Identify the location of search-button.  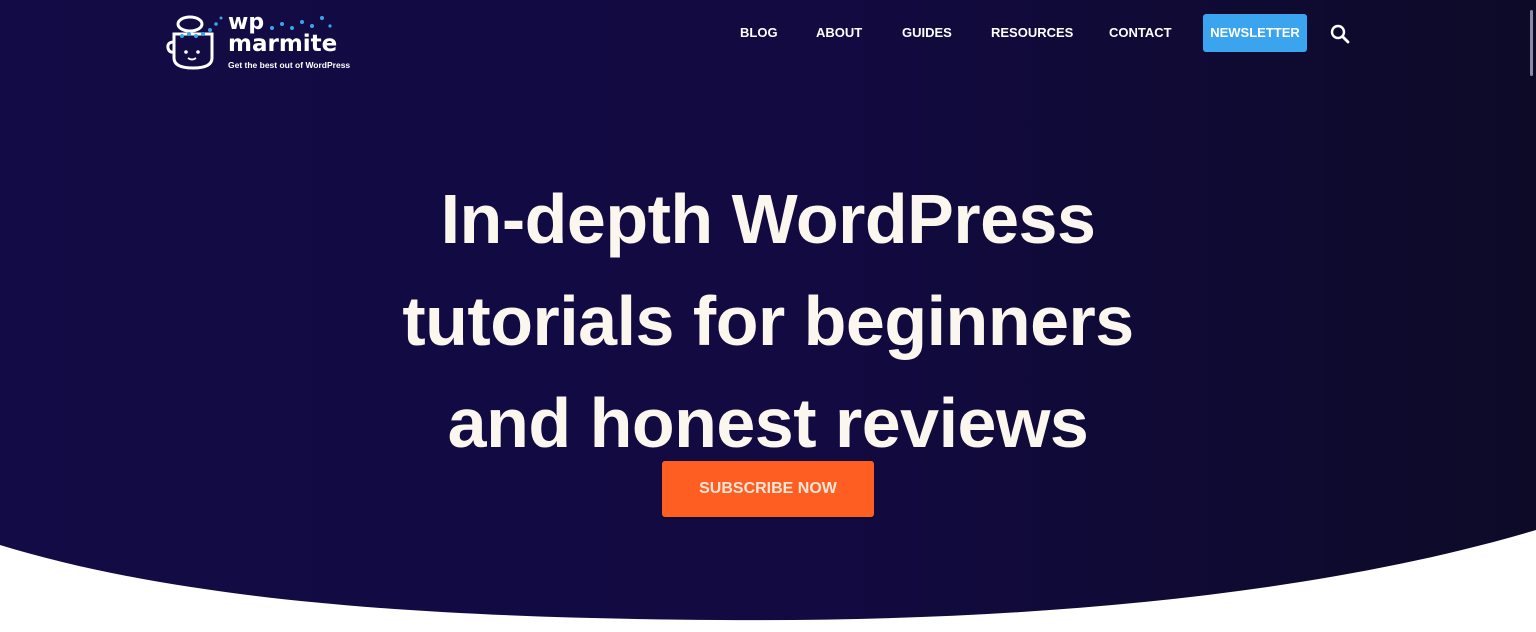
(1340, 34).